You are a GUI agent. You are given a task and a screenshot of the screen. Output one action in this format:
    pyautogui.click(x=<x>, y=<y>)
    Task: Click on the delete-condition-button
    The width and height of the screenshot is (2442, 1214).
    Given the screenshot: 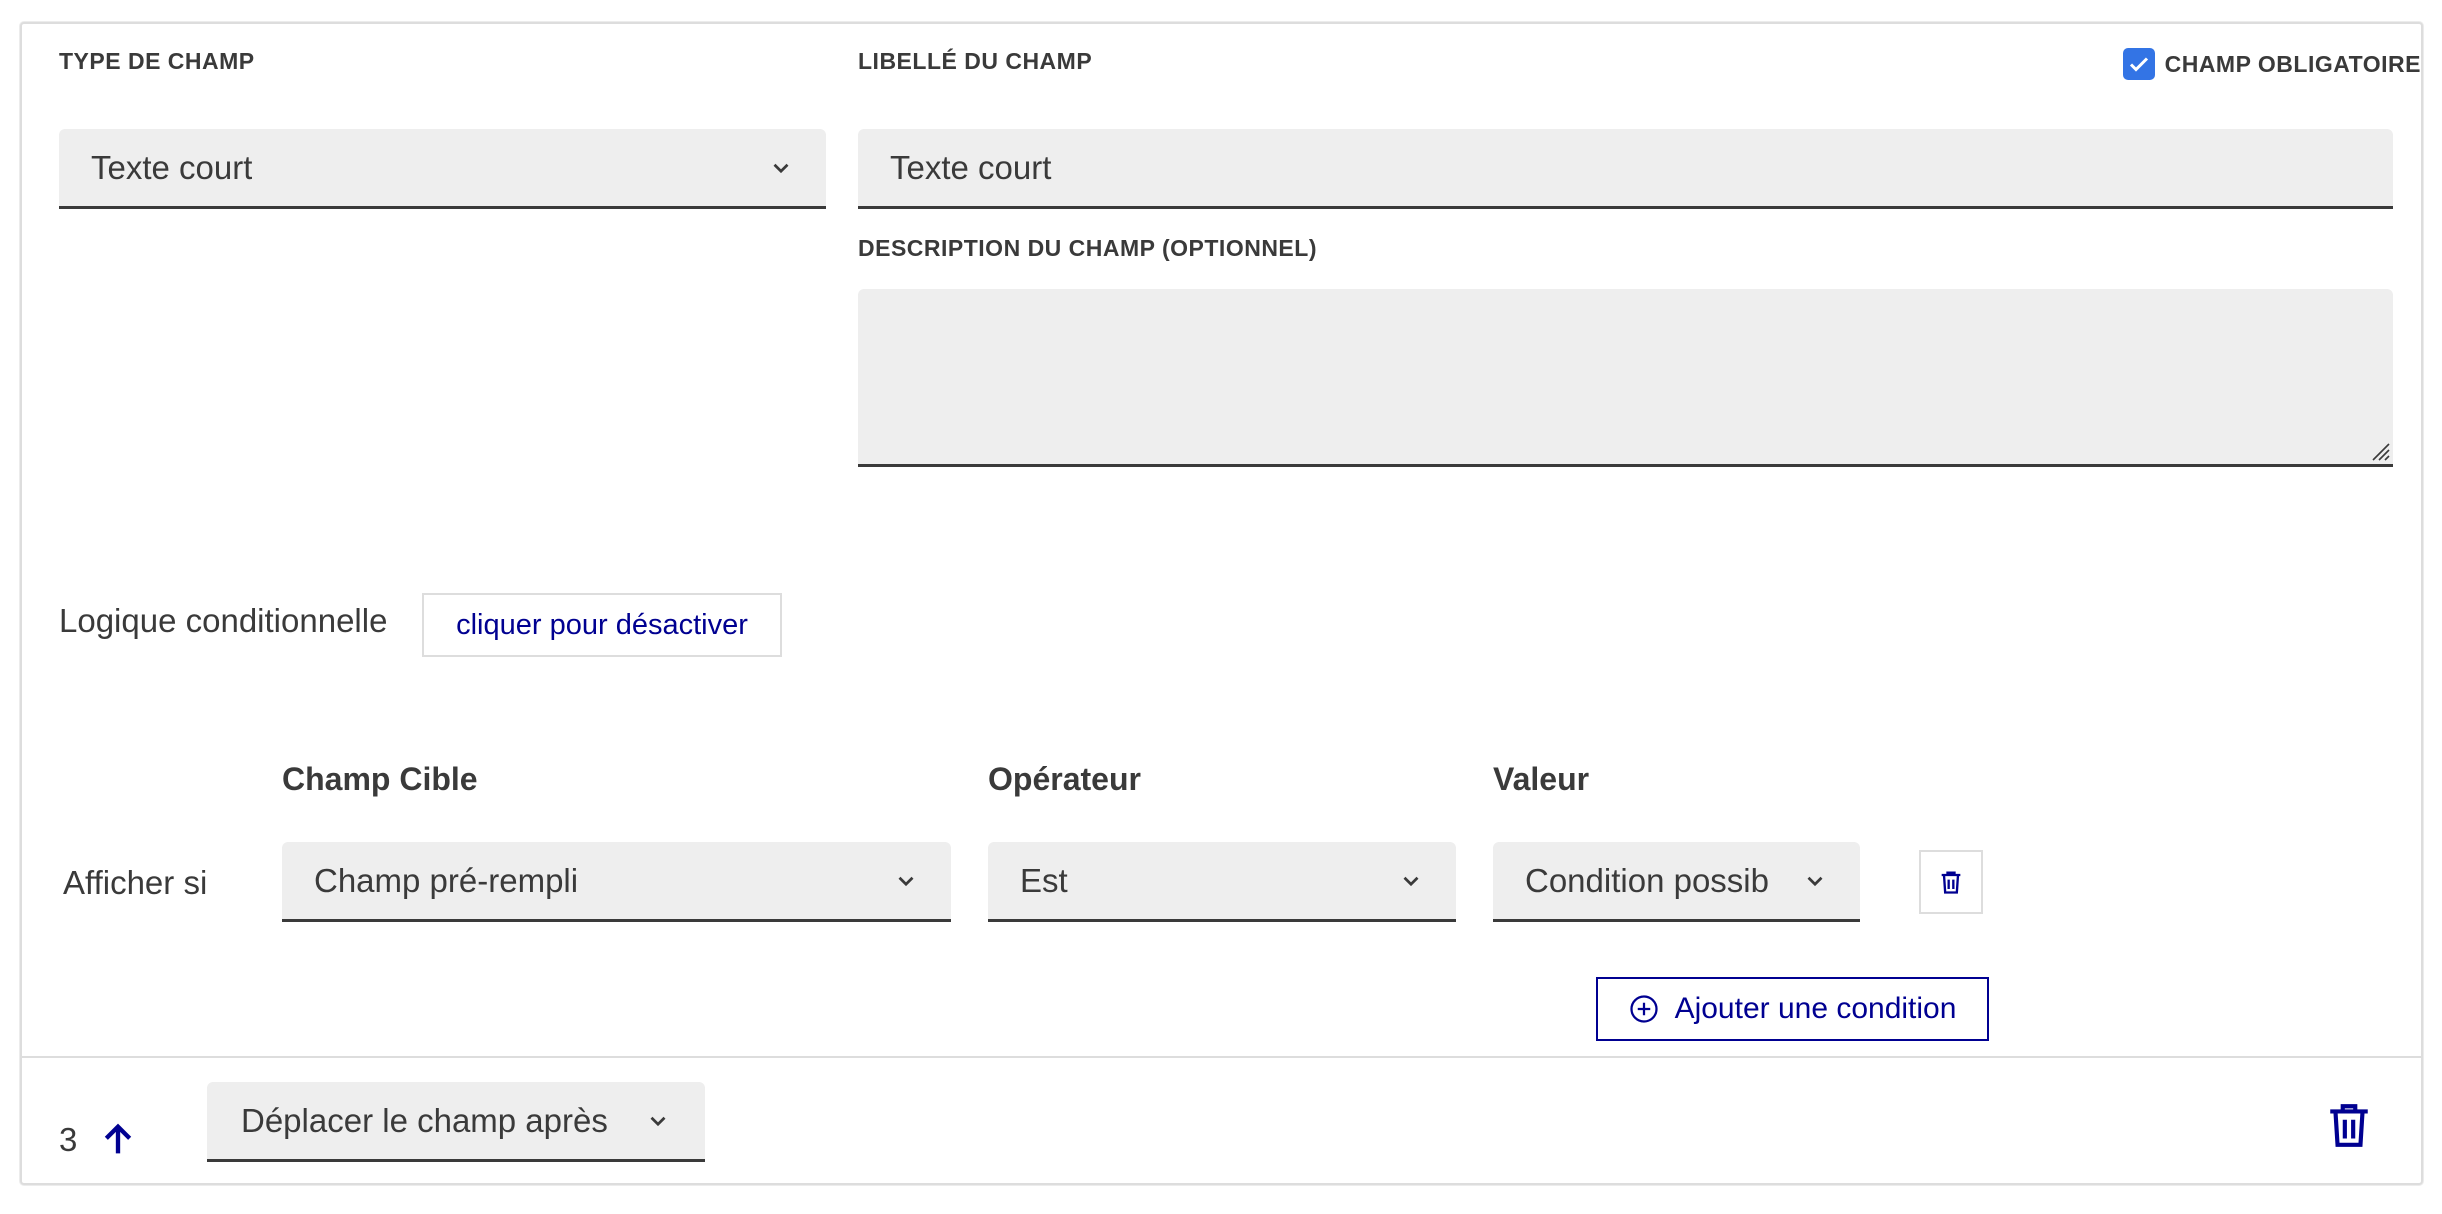 What is the action you would take?
    pyautogui.click(x=1951, y=882)
    